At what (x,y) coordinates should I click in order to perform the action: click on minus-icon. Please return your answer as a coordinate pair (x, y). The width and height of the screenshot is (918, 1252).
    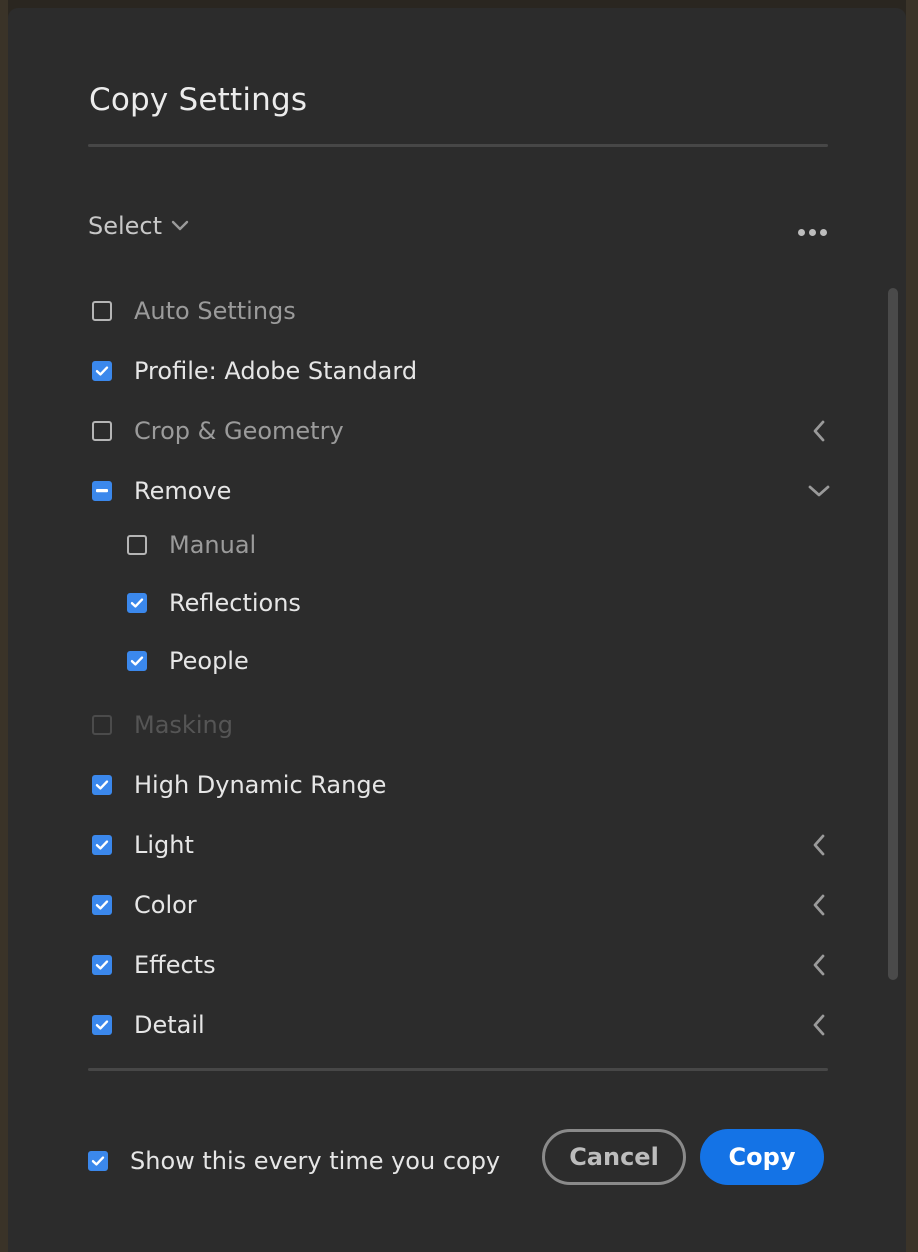
    Looking at the image, I should click on (102, 491).